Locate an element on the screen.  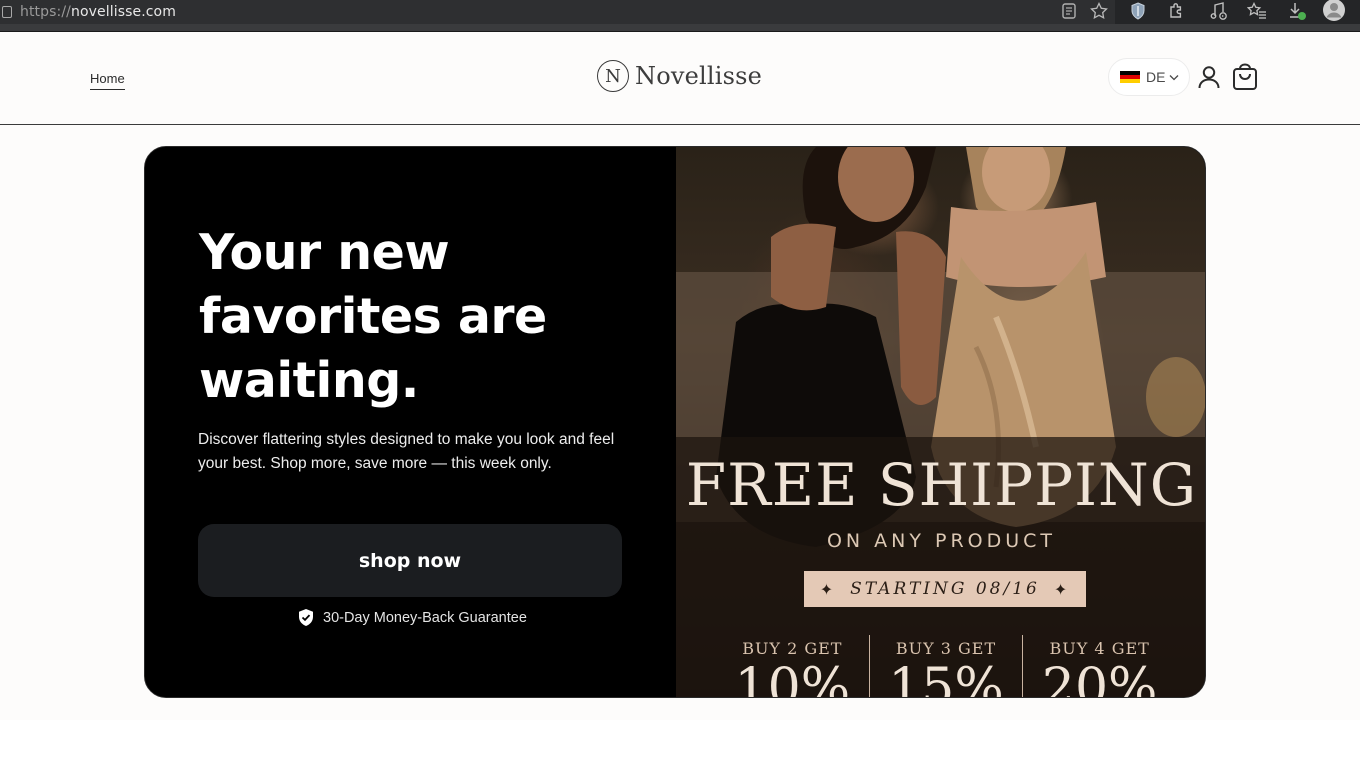
promo-headline: FREE SHIPPING is located at coordinates (941, 485).